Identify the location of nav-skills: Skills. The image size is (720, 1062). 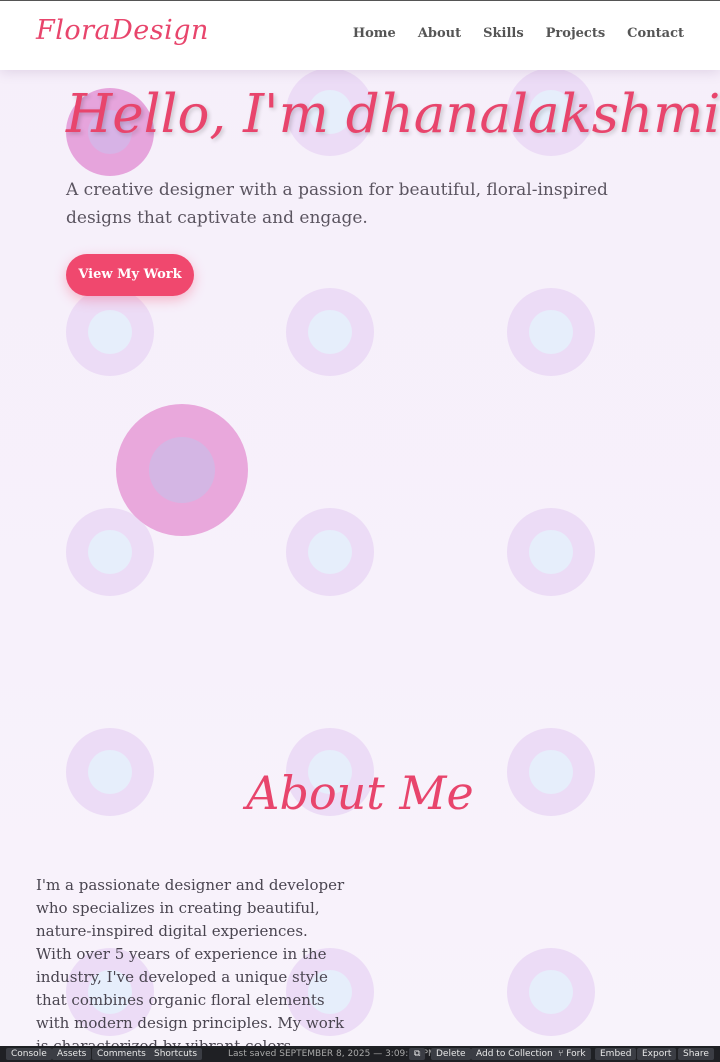
(503, 33).